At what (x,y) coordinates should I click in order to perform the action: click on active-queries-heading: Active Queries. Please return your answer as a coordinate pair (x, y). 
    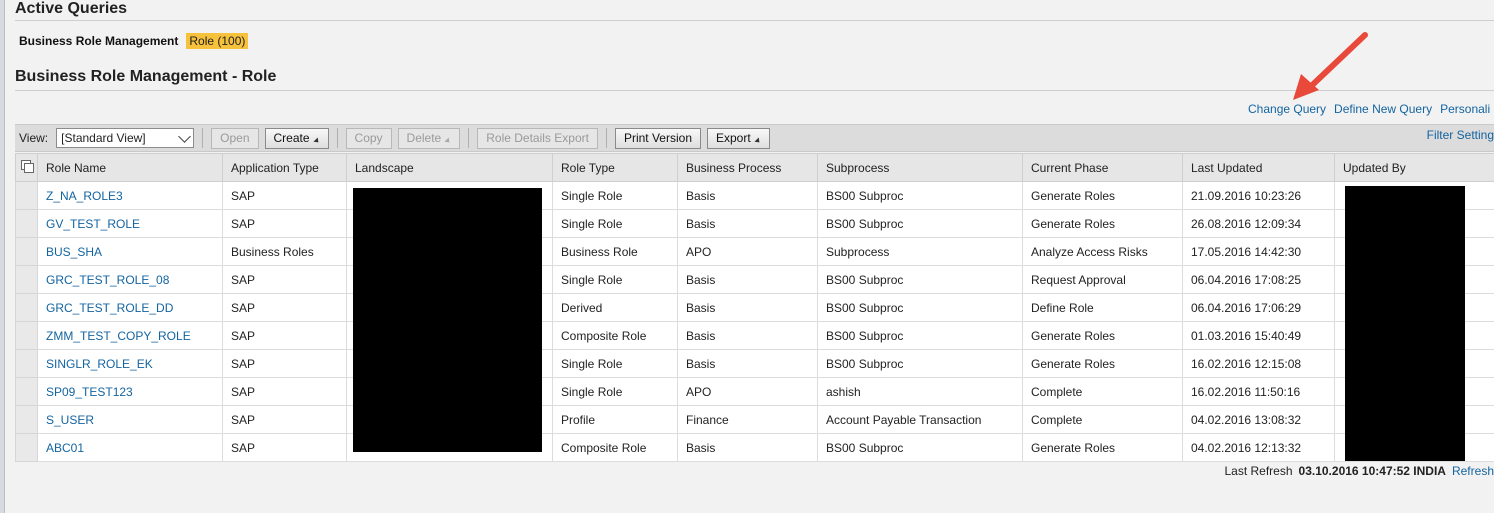
    Looking at the image, I should click on (71, 8).